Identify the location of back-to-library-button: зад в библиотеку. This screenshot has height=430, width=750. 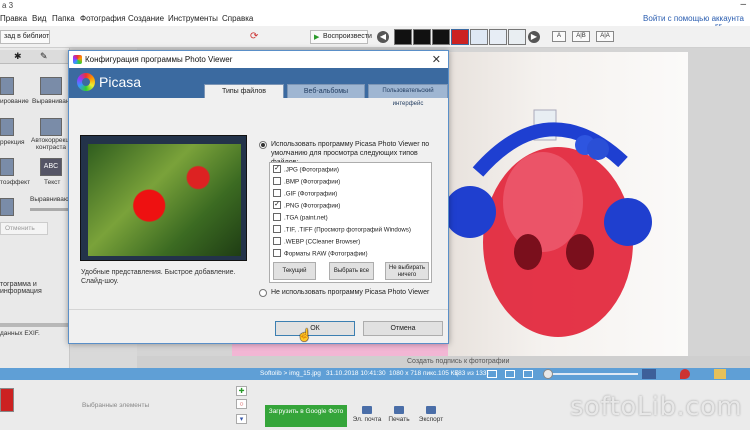
(25, 37).